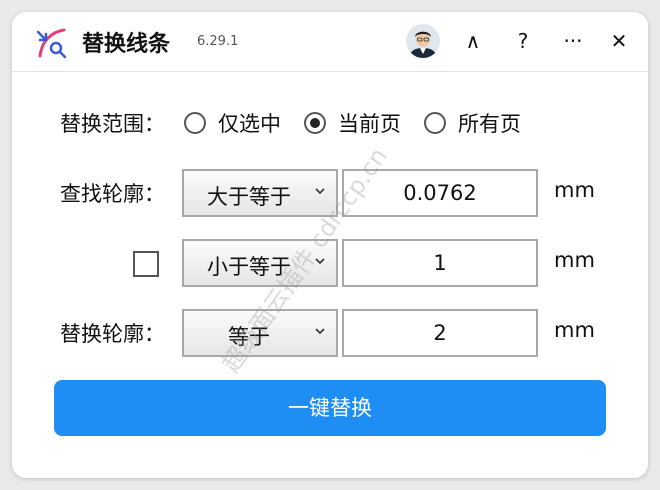 The width and height of the screenshot is (660, 490). Describe the element at coordinates (249, 123) in the screenshot. I see `scope-option-selected-only: 仅选中` at that location.